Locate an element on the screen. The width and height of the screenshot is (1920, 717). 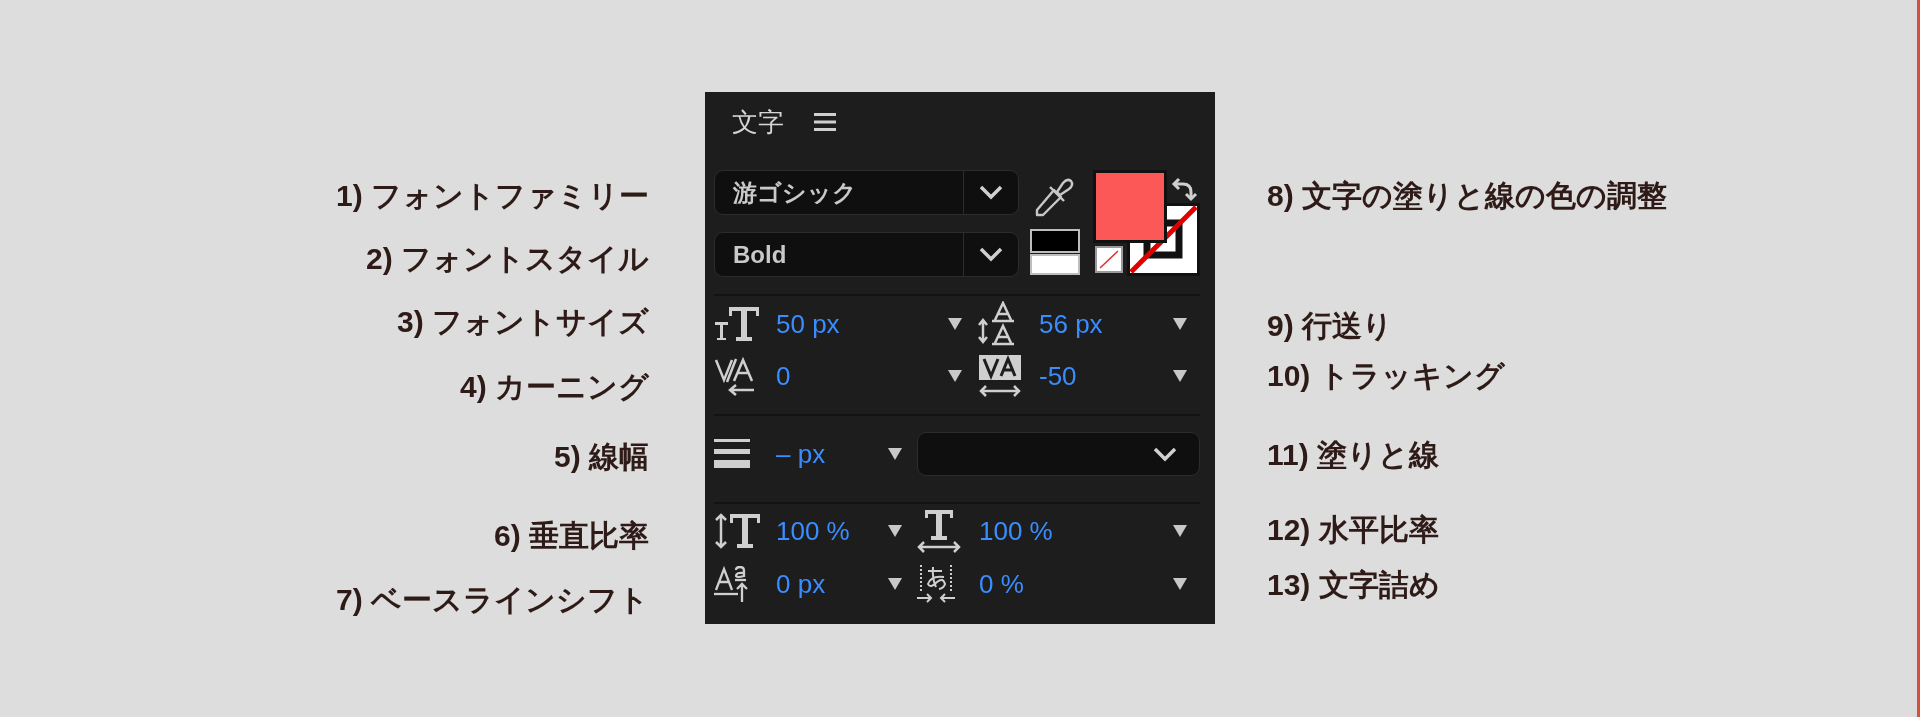
annotation-label: 8) 文字の塗りと線の色の調整 is located at coordinates (1467, 196).